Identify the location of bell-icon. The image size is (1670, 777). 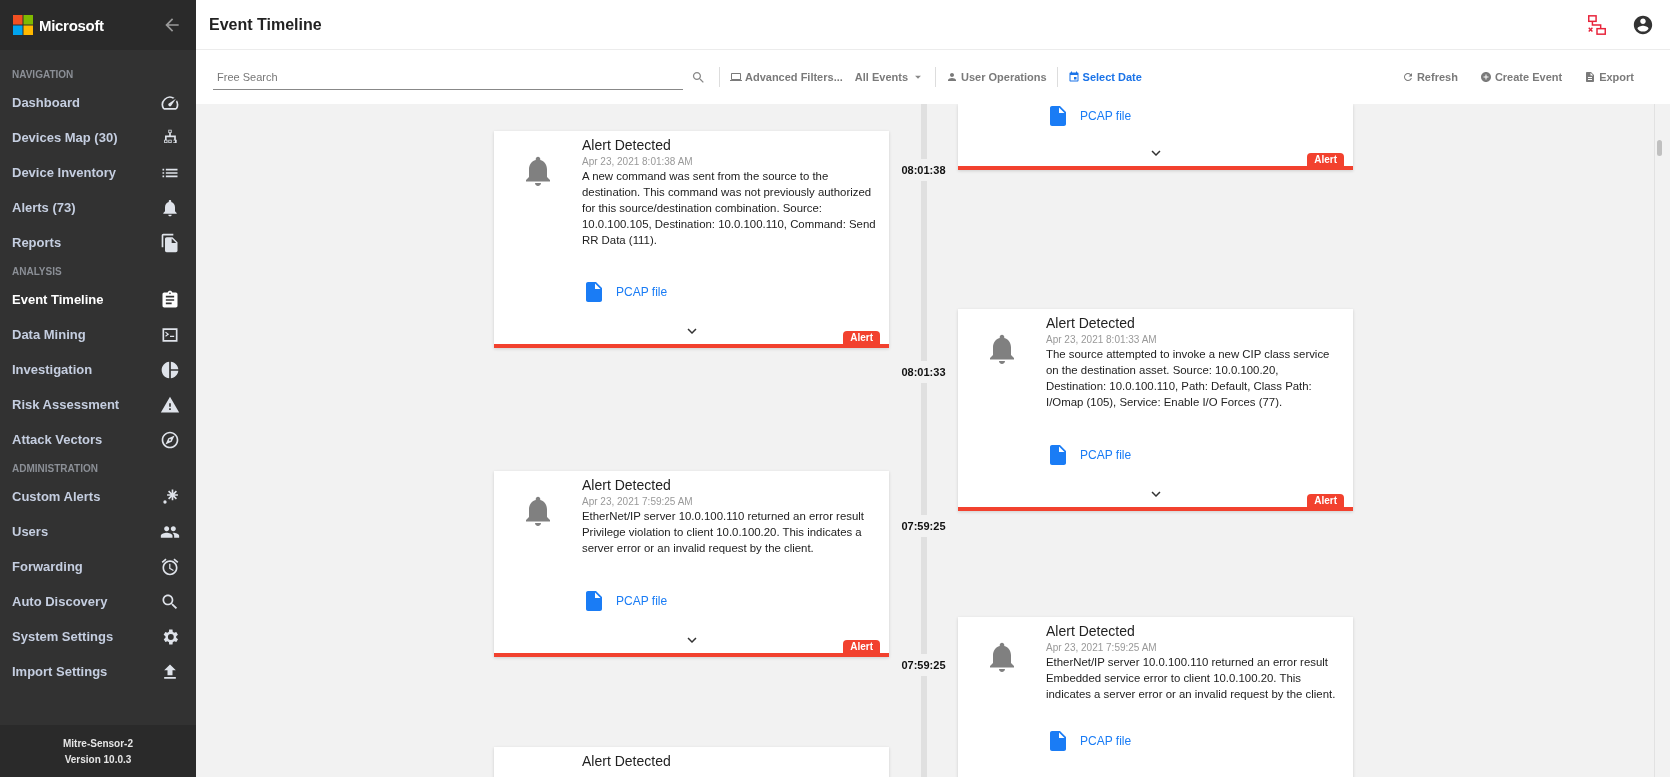
(170, 207).